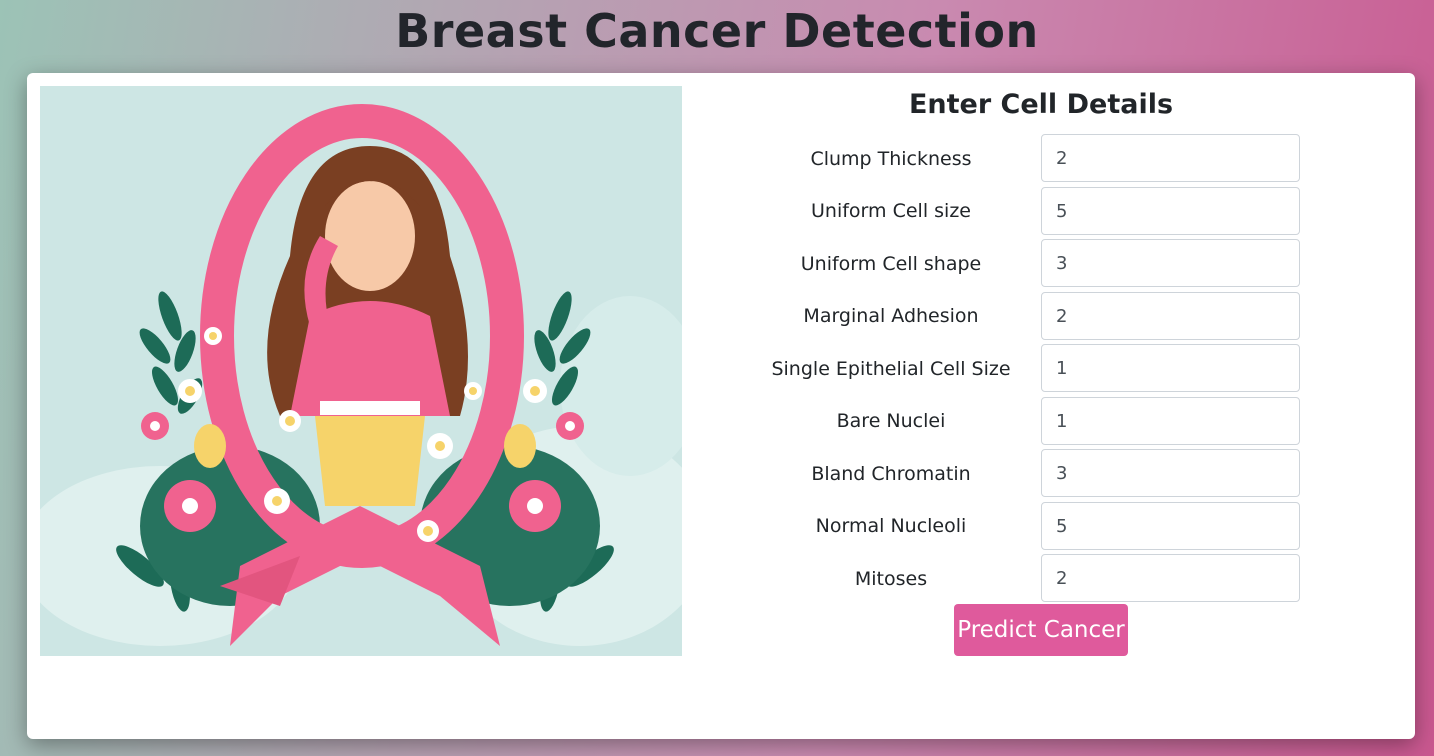  Describe the element at coordinates (1170, 211) in the screenshot. I see `uniform-cell-size-input` at that location.